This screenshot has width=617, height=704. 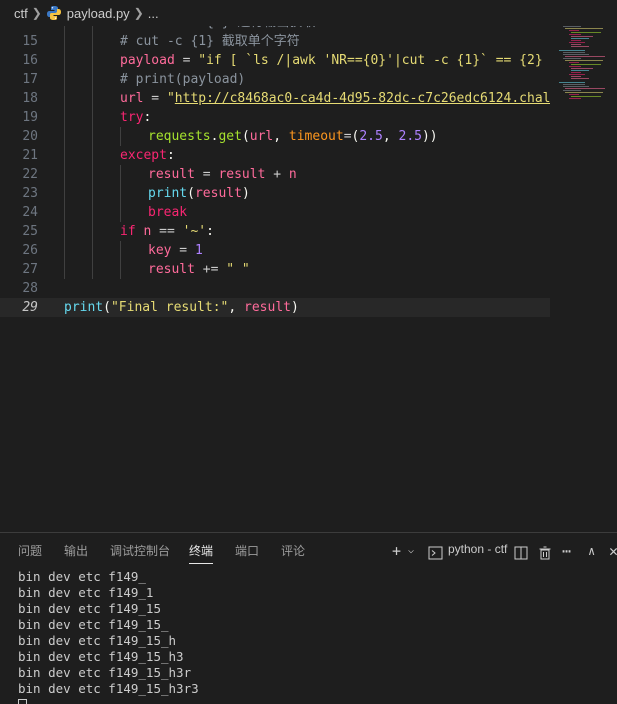 What do you see at coordinates (247, 553) in the screenshot?
I see `panel-tab: 端口` at bounding box center [247, 553].